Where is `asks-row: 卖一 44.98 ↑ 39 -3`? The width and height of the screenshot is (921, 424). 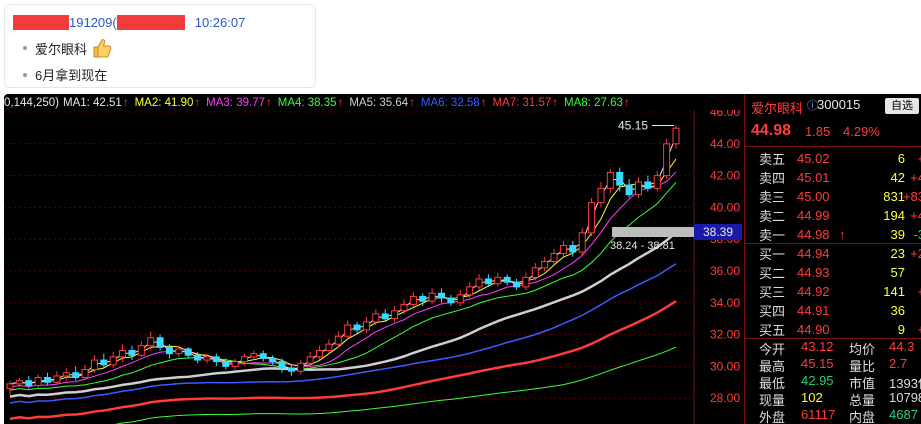
asks-row: 卖一 44.98 ↑ 39 -3 is located at coordinates (833, 234).